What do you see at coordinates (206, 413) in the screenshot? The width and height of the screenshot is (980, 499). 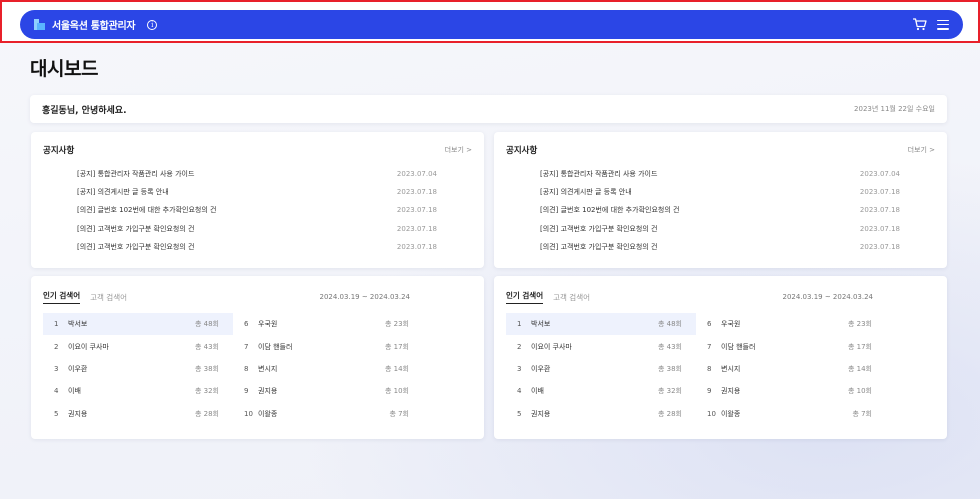 I see `rank-count: 총 28회` at bounding box center [206, 413].